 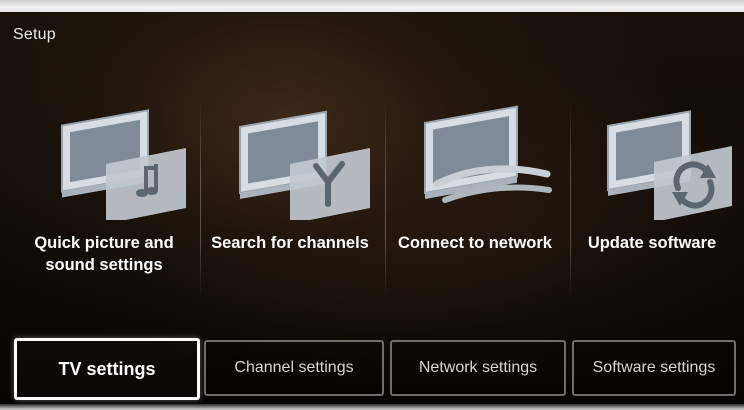 I want to click on tab-network-settings: Network settings, so click(x=478, y=368).